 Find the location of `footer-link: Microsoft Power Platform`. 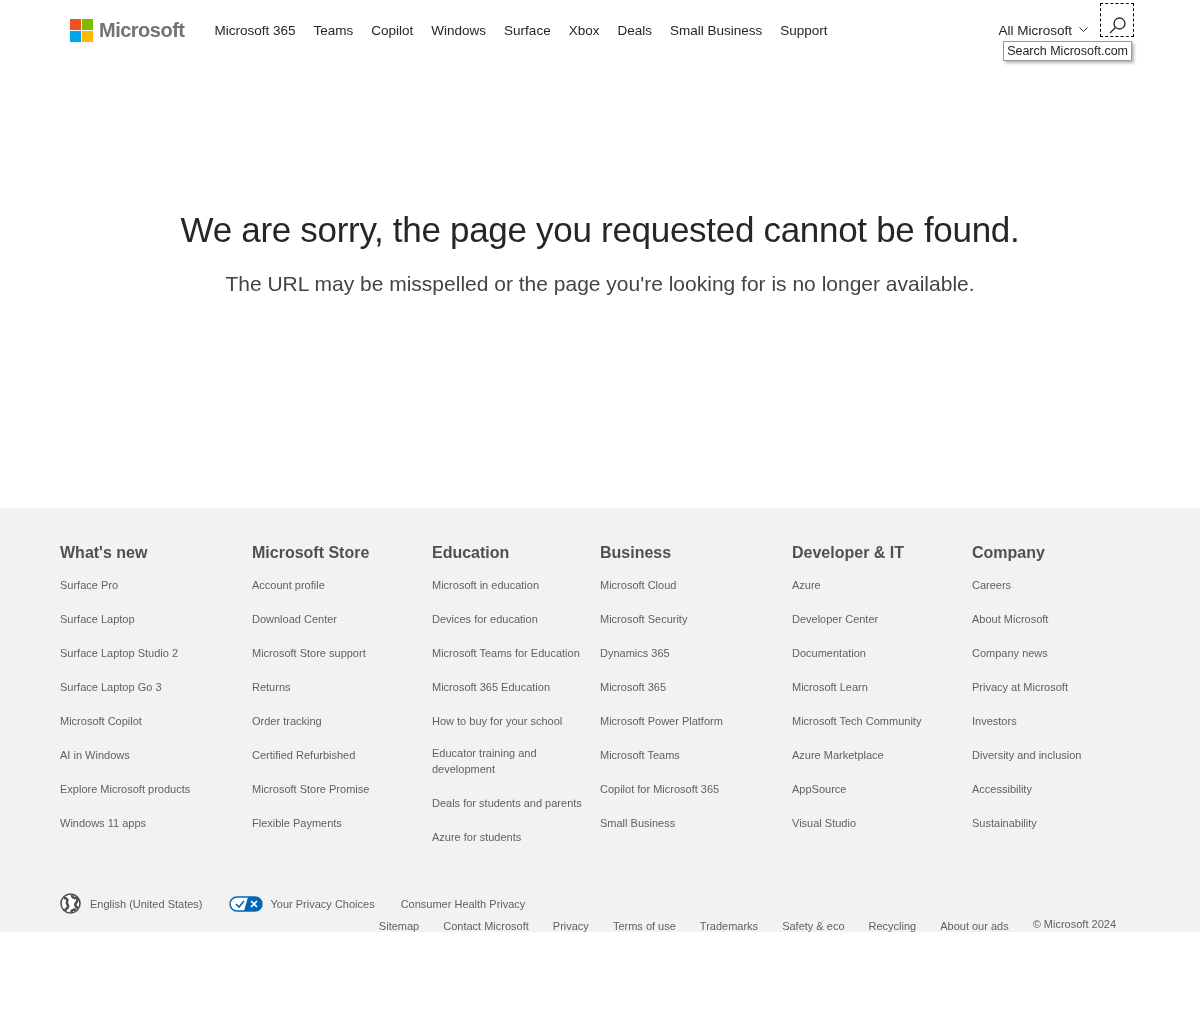

footer-link: Microsoft Power Platform is located at coordinates (661, 721).